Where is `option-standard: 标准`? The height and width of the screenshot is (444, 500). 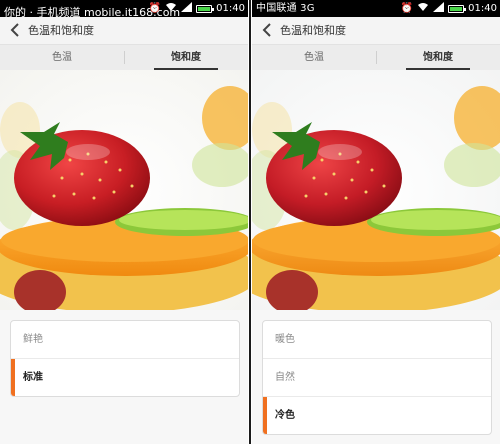 option-standard: 标准 is located at coordinates (125, 377).